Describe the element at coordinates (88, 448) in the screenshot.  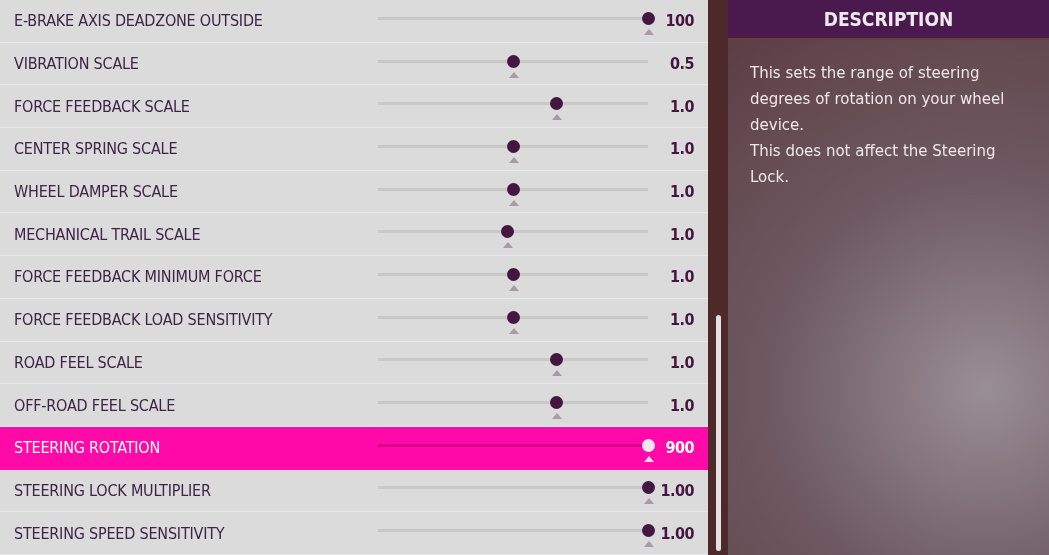
I see `setting-label: STEERING ROTATION` at that location.